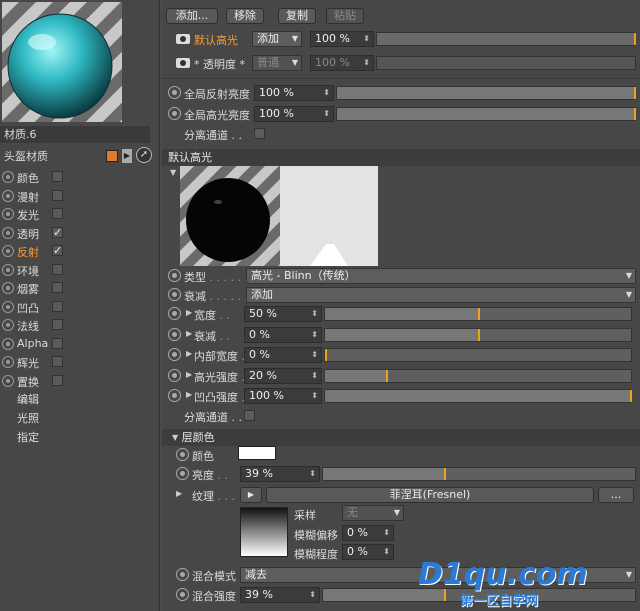  What do you see at coordinates (251, 495) in the screenshot?
I see `texture-menu-button: ▶` at bounding box center [251, 495].